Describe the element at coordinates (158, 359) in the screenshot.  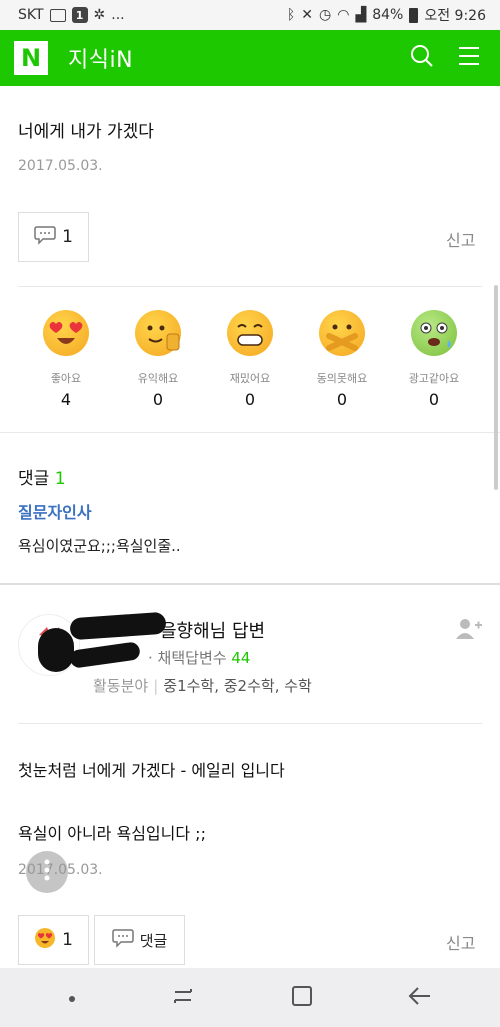
I see `reaction-useful: 유익해요 0` at that location.